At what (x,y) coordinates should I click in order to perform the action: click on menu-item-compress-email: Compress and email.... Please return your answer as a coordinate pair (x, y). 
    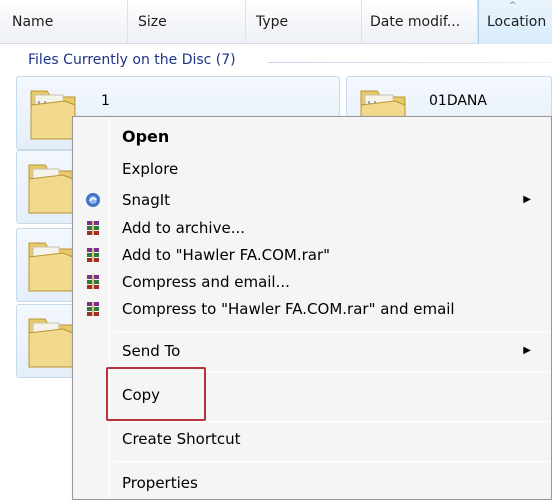
    Looking at the image, I should click on (312, 282).